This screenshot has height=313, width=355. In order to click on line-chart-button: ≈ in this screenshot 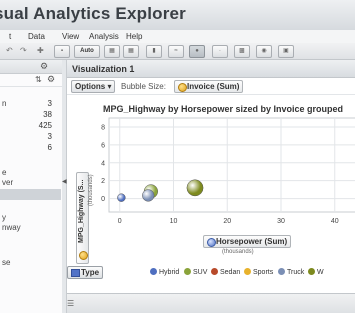, I will do `click(176, 51)`.